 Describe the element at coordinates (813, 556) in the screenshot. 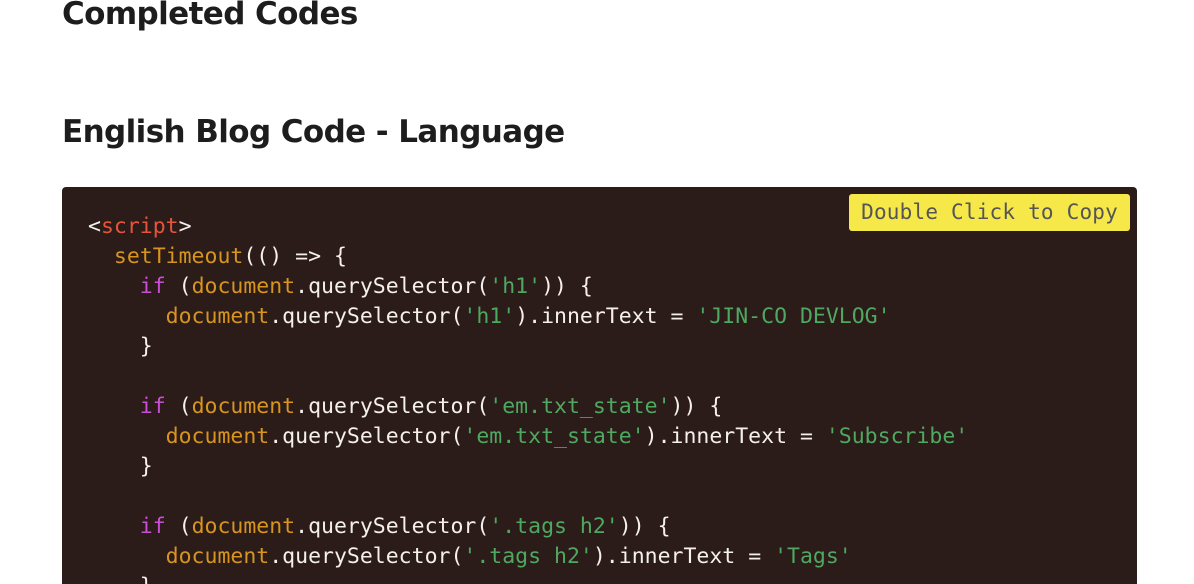

I see `code-token: 'Tags'` at that location.